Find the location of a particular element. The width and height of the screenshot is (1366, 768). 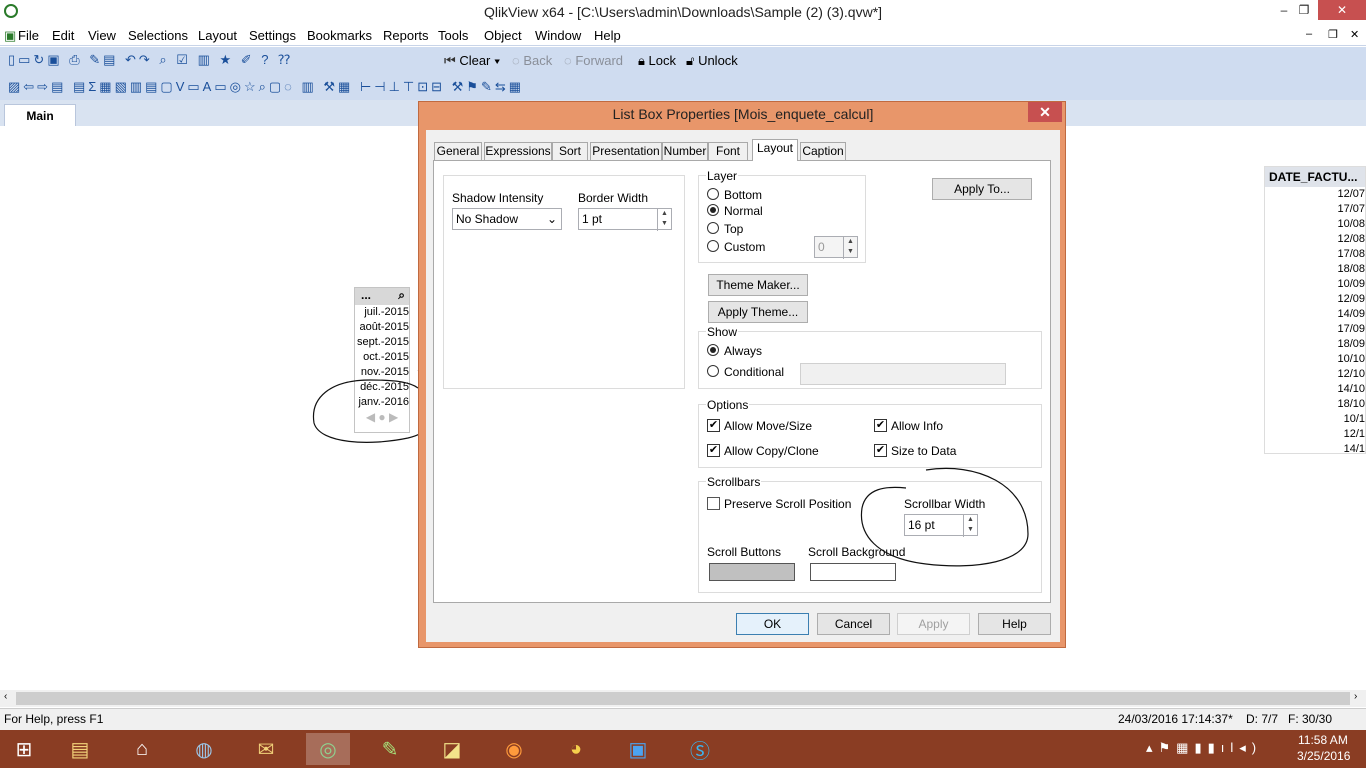

menu-help: Help is located at coordinates (607, 35).